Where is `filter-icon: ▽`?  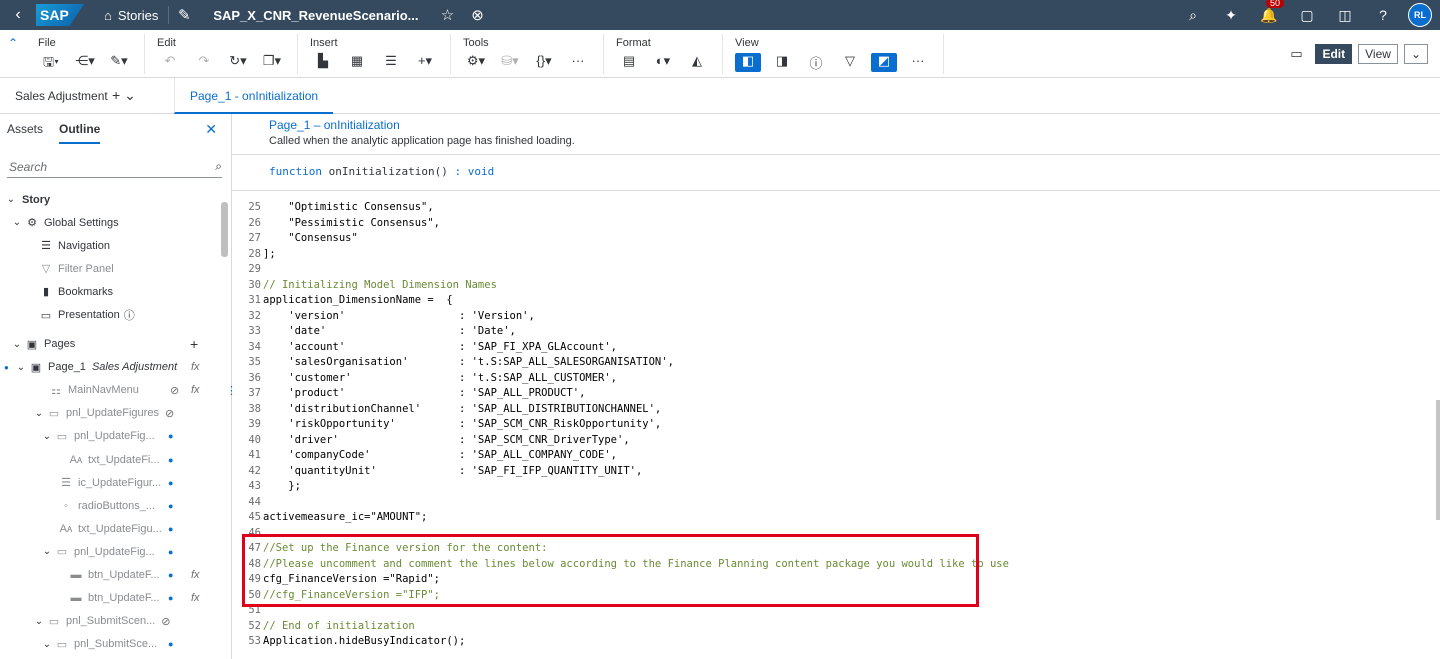
filter-icon: ▽ is located at coordinates (850, 62).